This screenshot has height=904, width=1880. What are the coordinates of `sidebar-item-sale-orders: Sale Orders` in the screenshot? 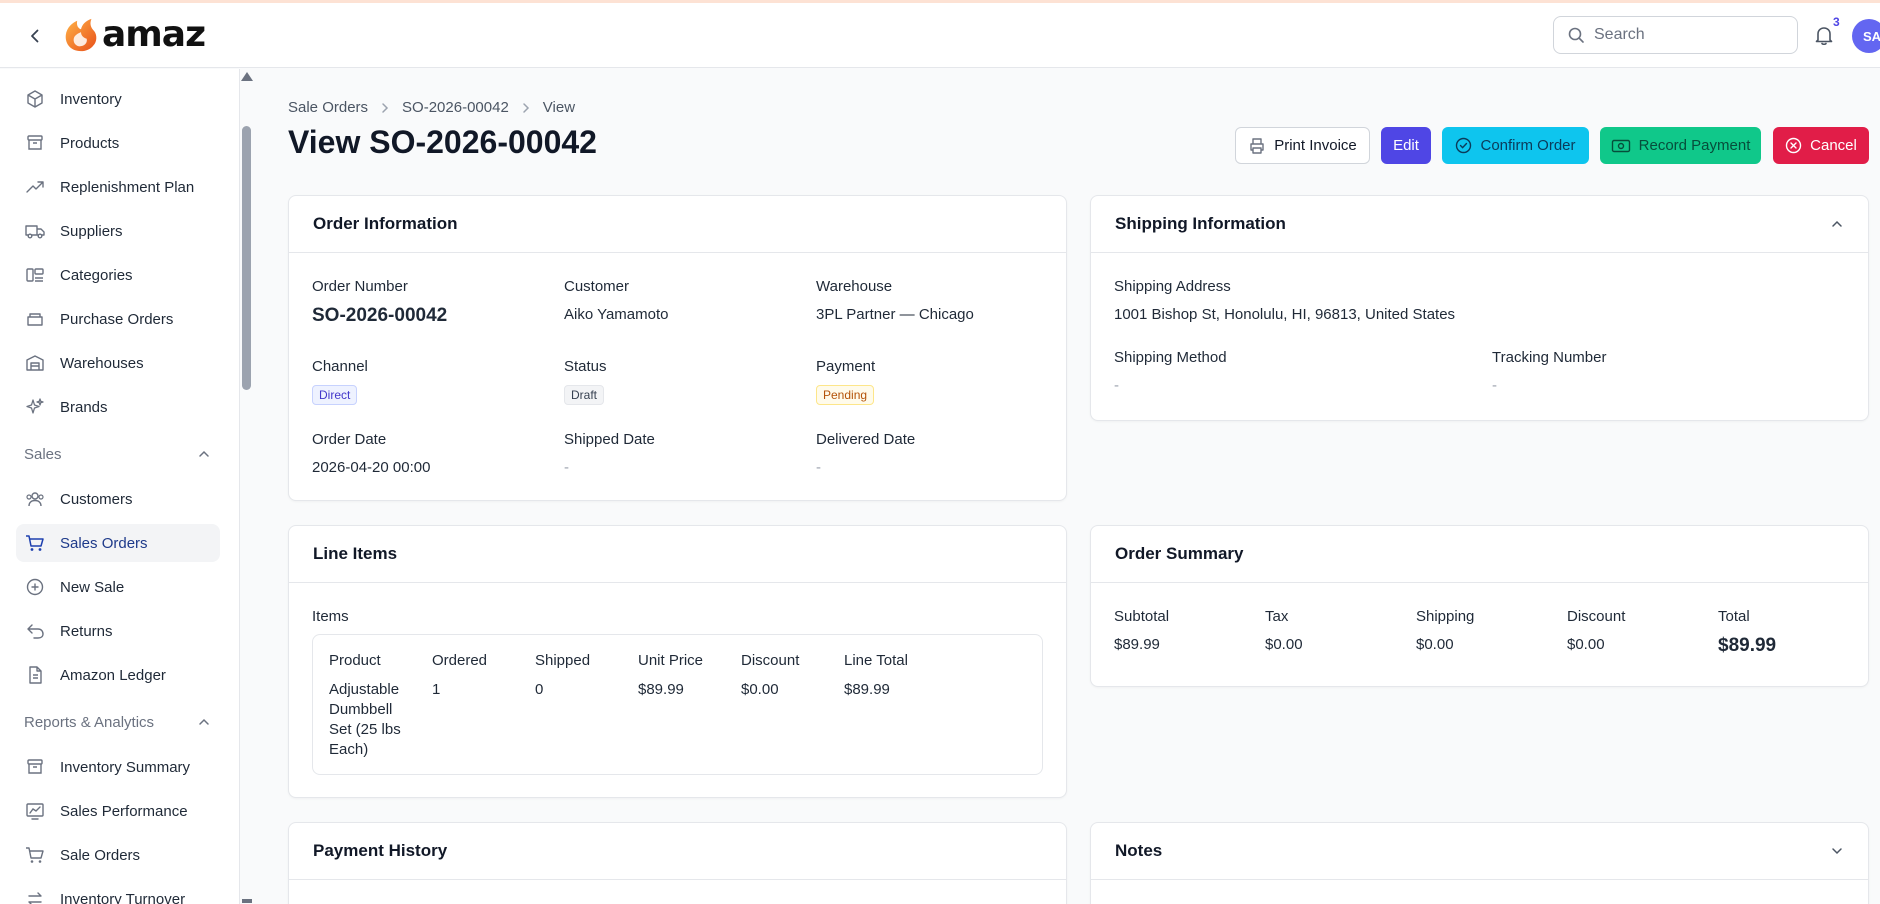 It's located at (118, 855).